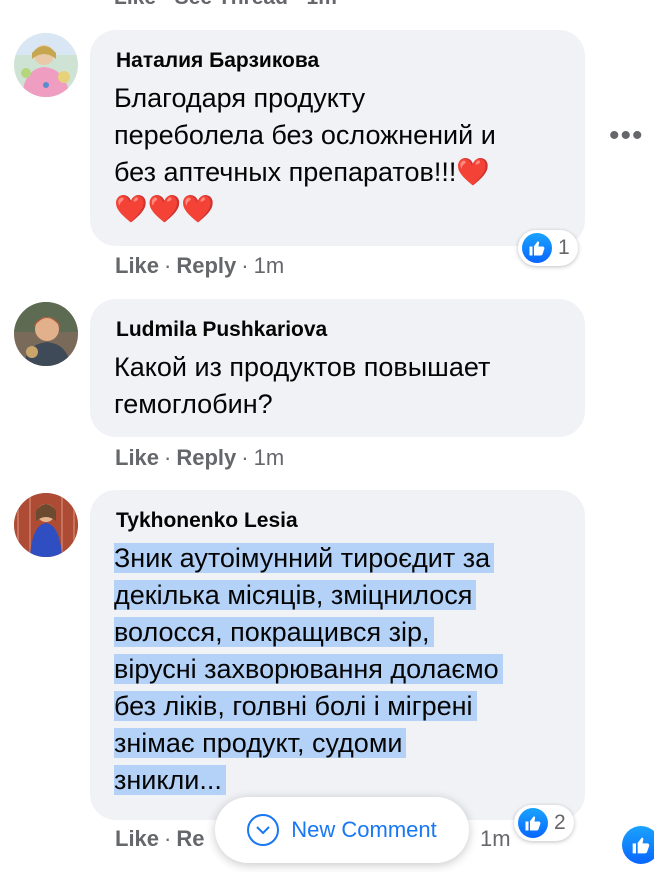  I want to click on reaction-count: 1, so click(548, 248).